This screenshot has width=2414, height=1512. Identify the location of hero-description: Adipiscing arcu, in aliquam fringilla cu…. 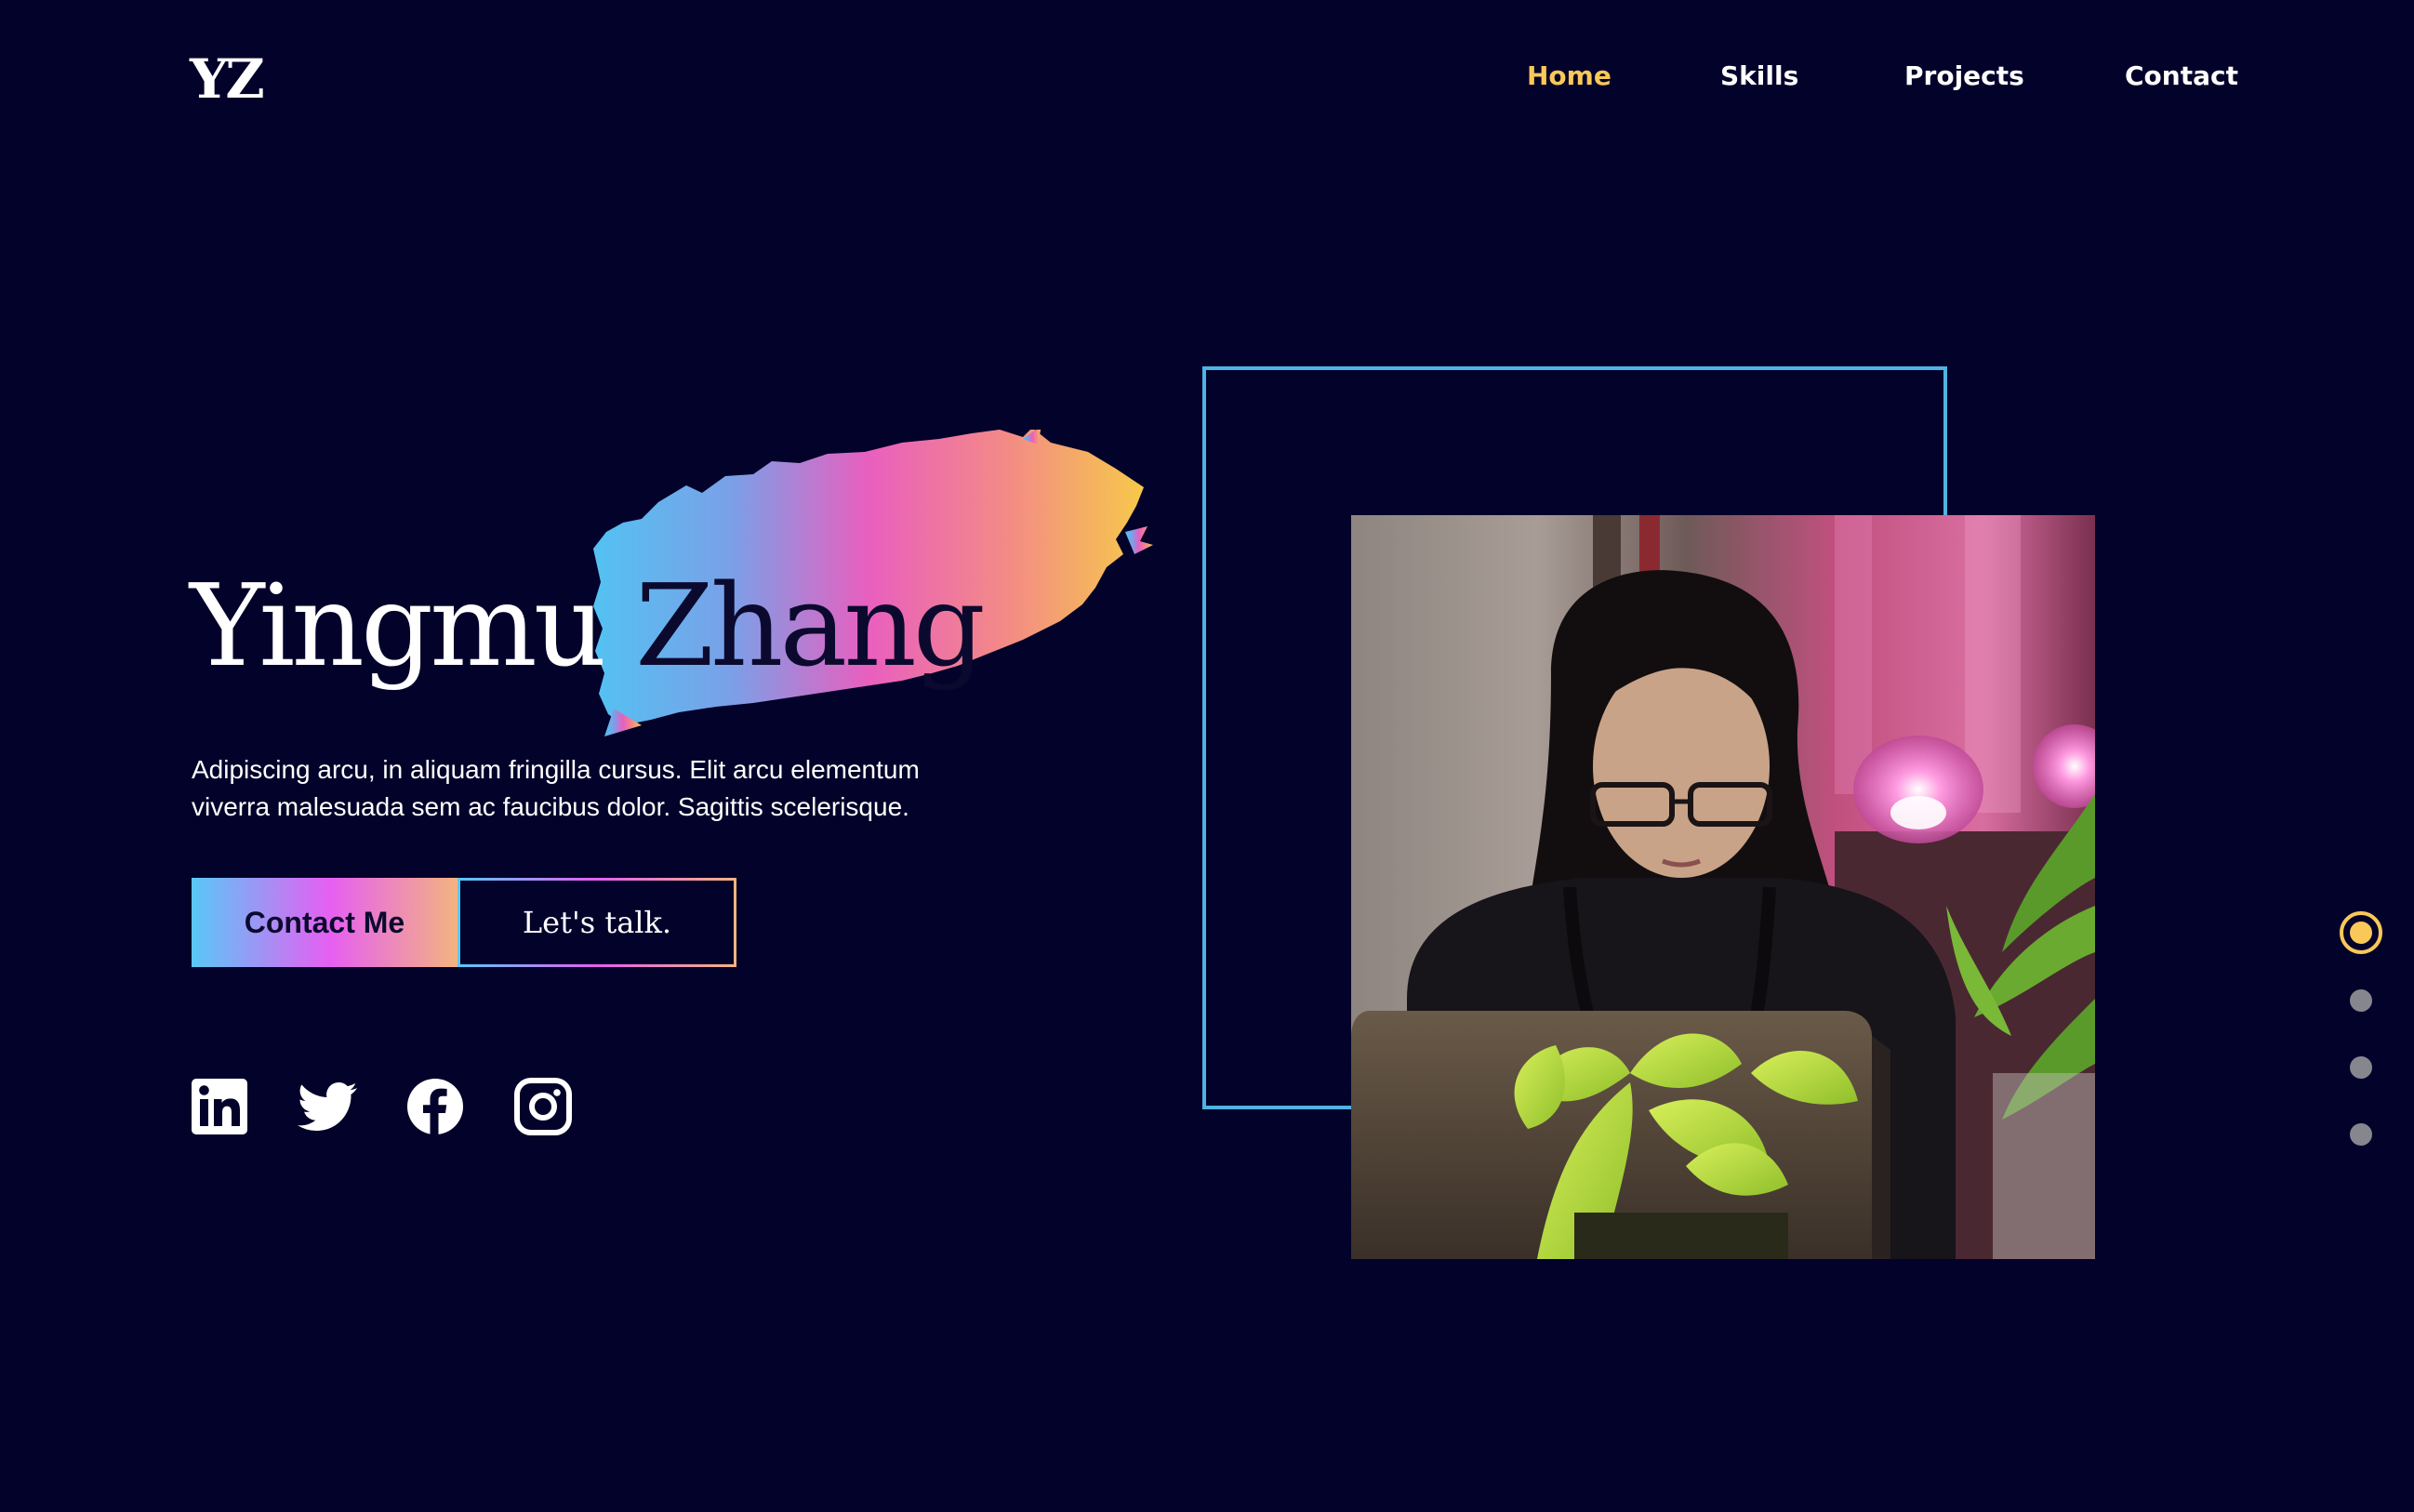
(610, 788).